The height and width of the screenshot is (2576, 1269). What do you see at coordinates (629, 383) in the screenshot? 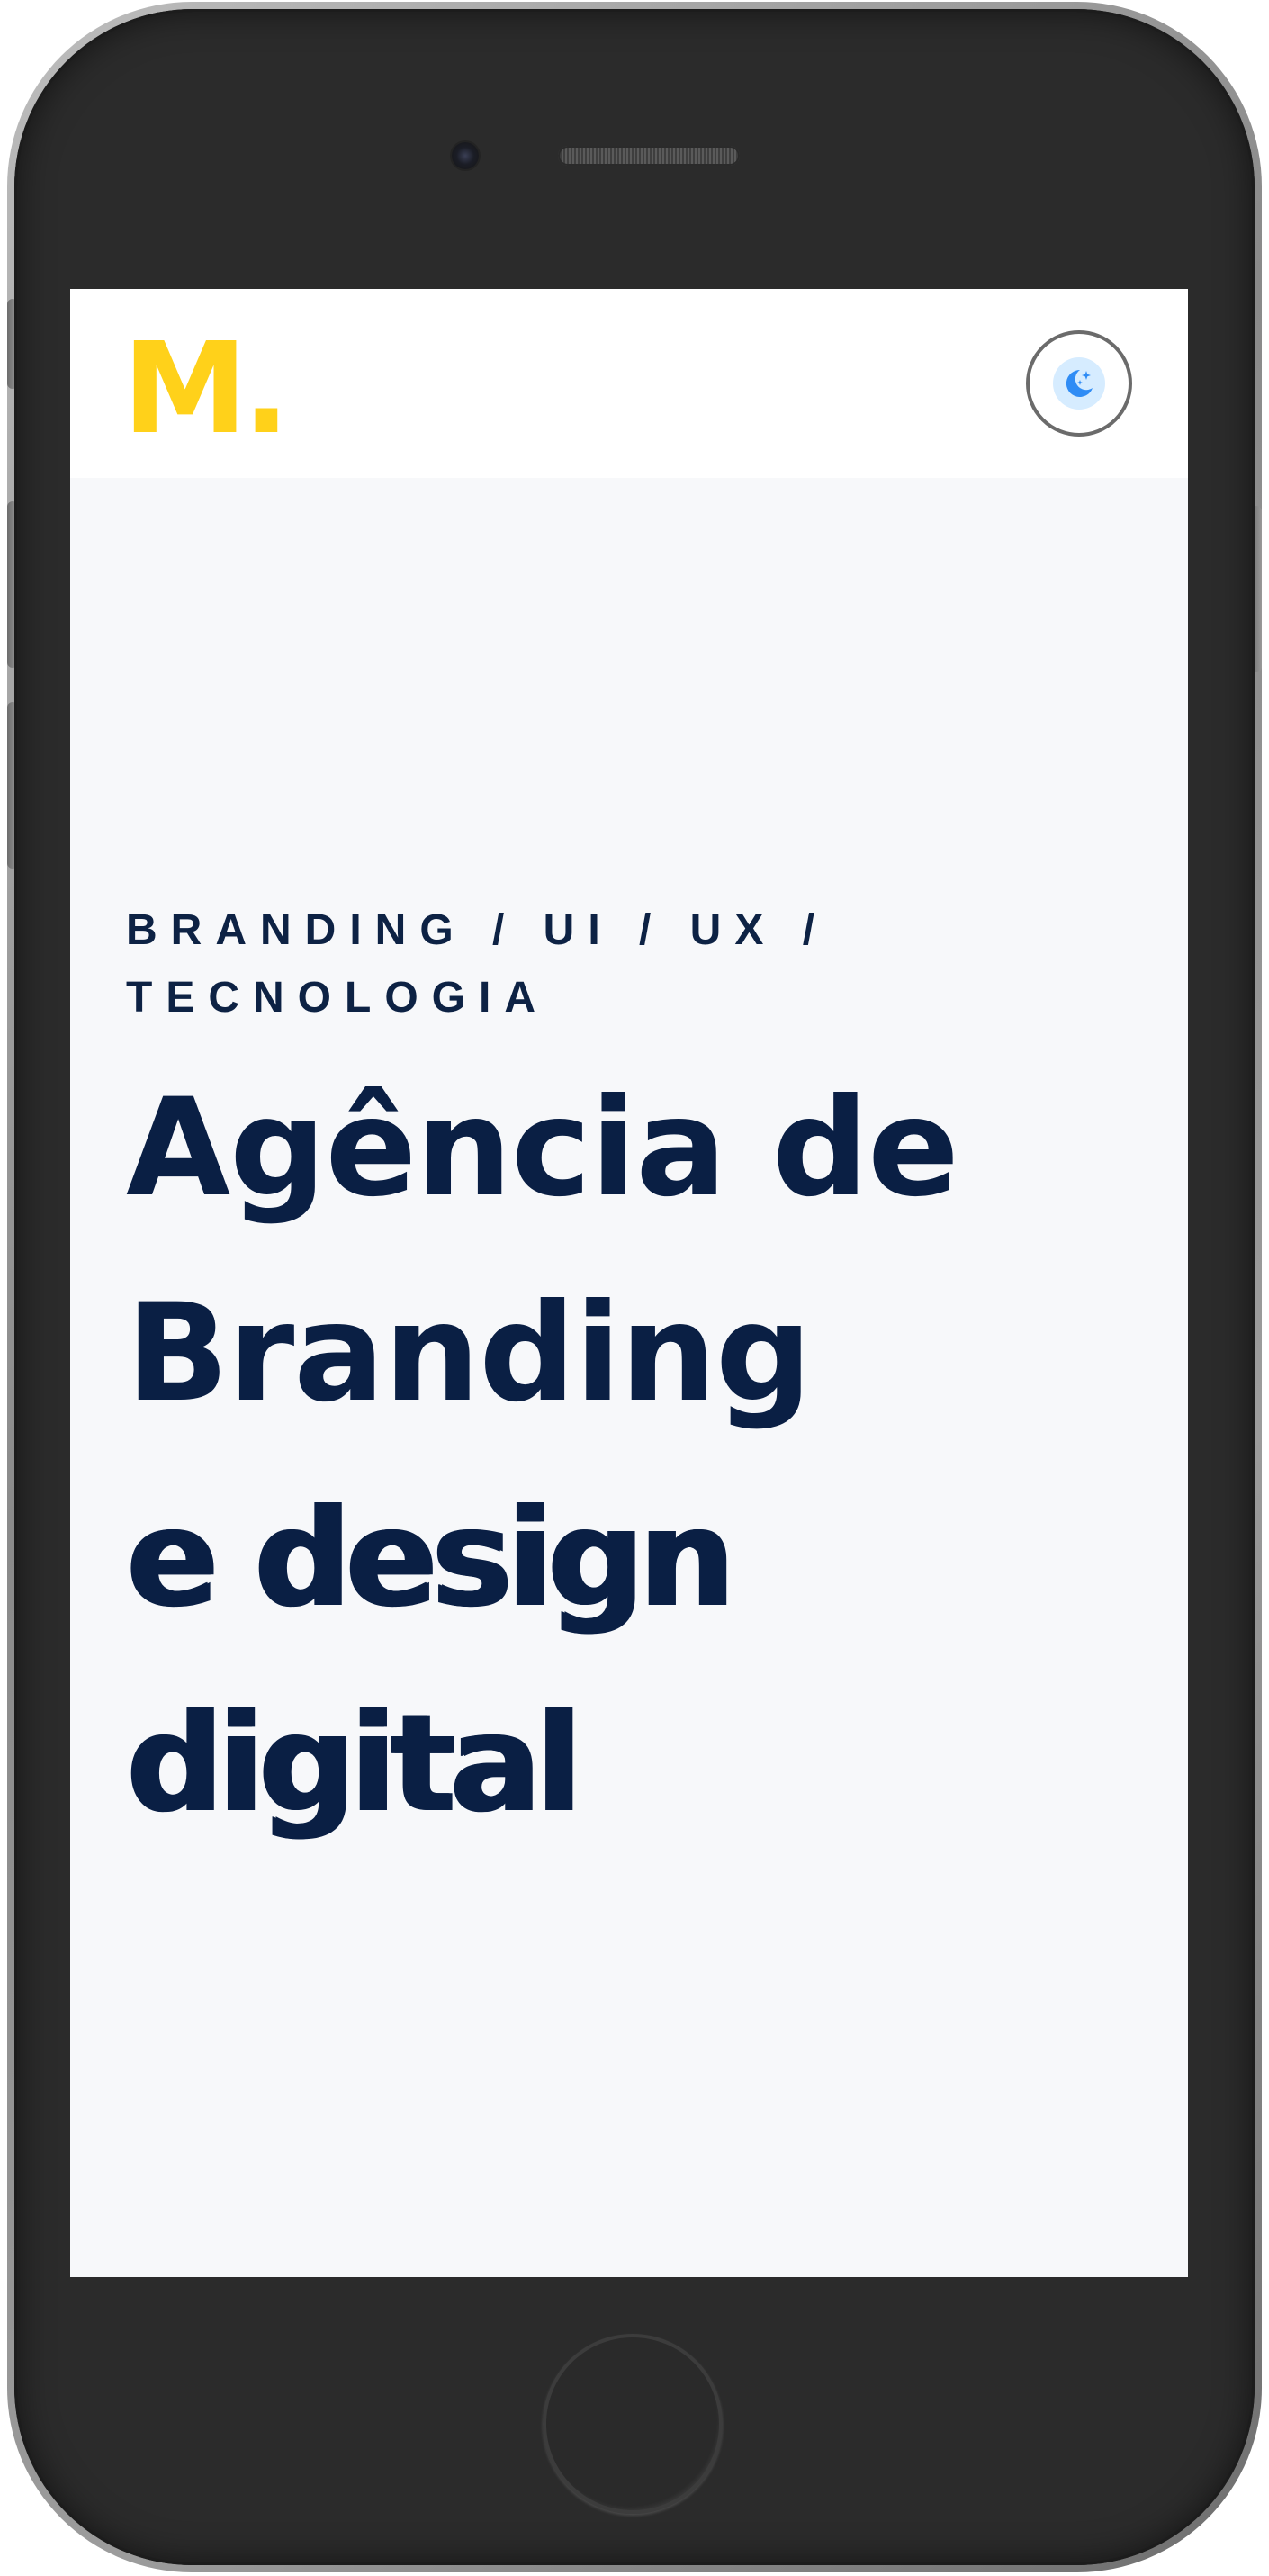
I see `site-header: M.` at bounding box center [629, 383].